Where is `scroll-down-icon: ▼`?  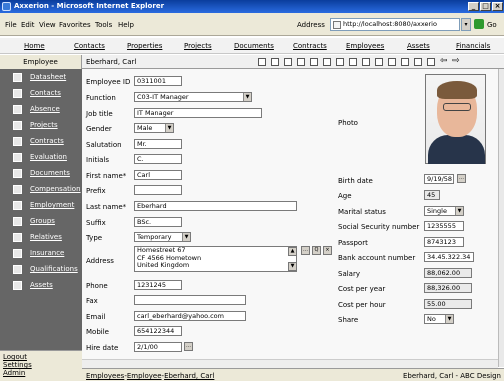
scroll-down-icon: ▼ is located at coordinates (292, 266).